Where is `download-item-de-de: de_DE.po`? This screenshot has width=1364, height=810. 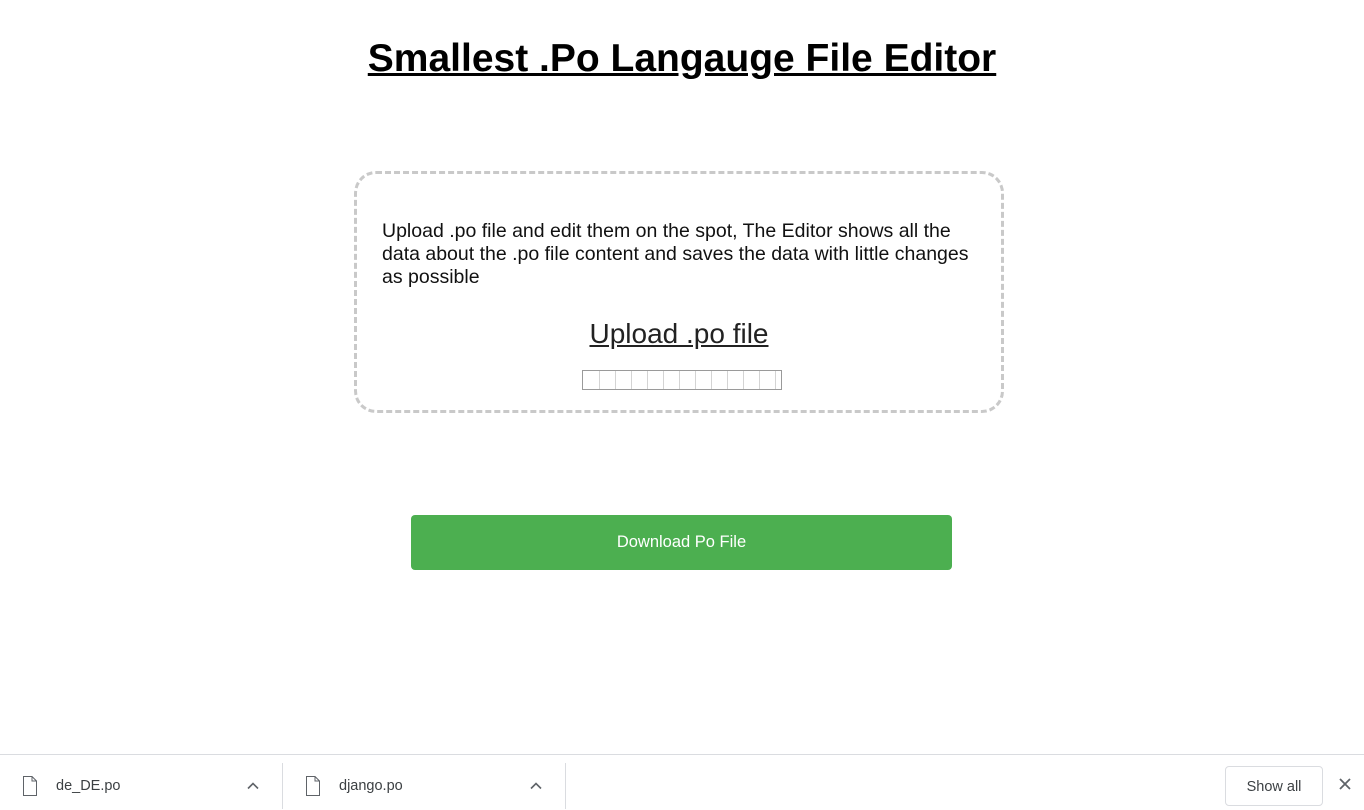 download-item-de-de: de_DE.po is located at coordinates (141, 786).